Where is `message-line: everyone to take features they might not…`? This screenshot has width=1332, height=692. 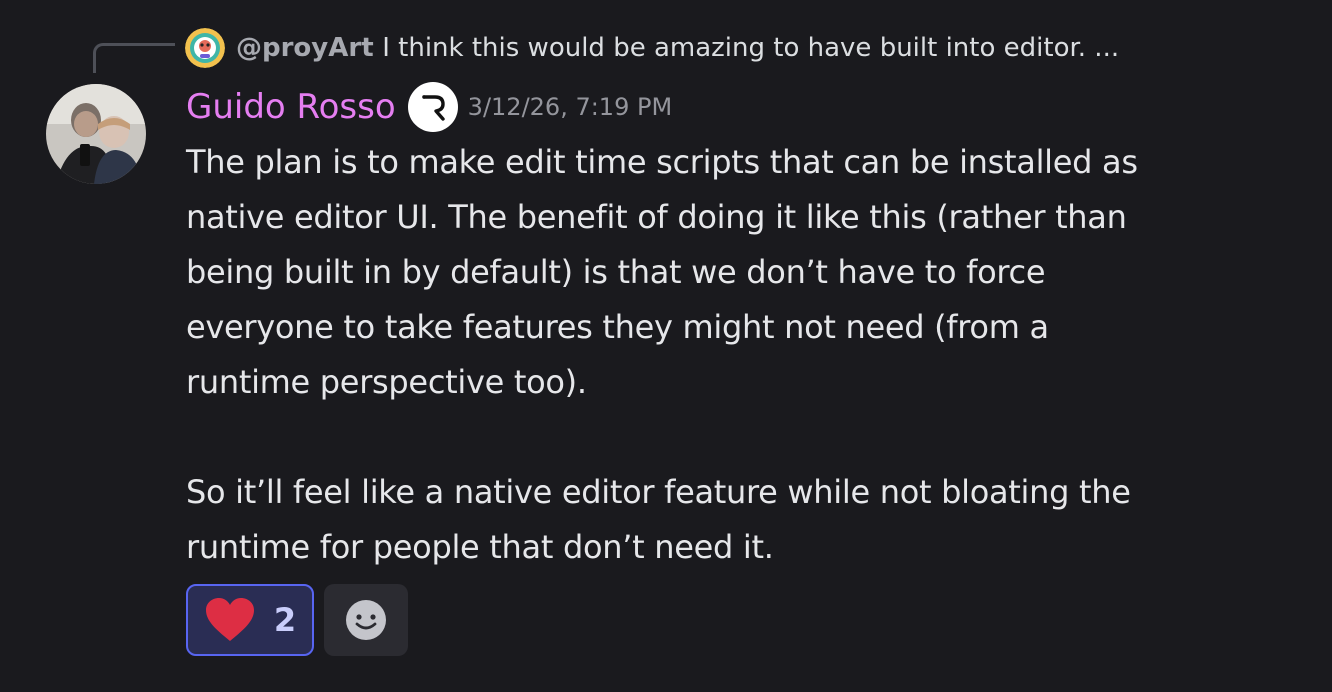
message-line: everyone to take features they might not… is located at coordinates (617, 327).